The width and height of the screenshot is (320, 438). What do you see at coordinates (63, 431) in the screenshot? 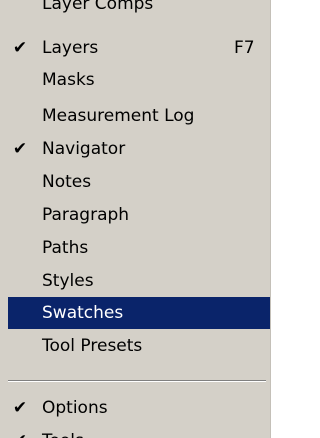
I see `menu-item-label: Tools` at bounding box center [63, 431].